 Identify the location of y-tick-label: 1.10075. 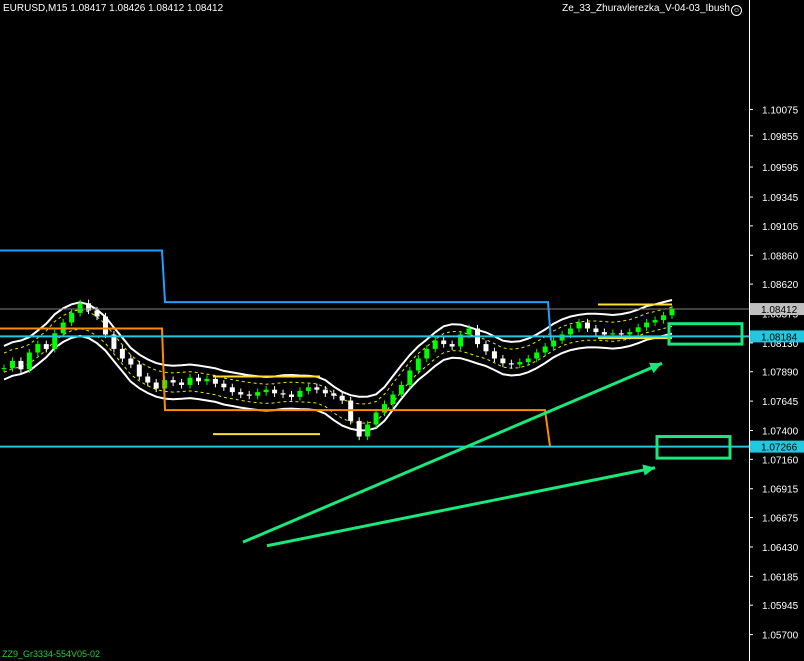
(780, 110).